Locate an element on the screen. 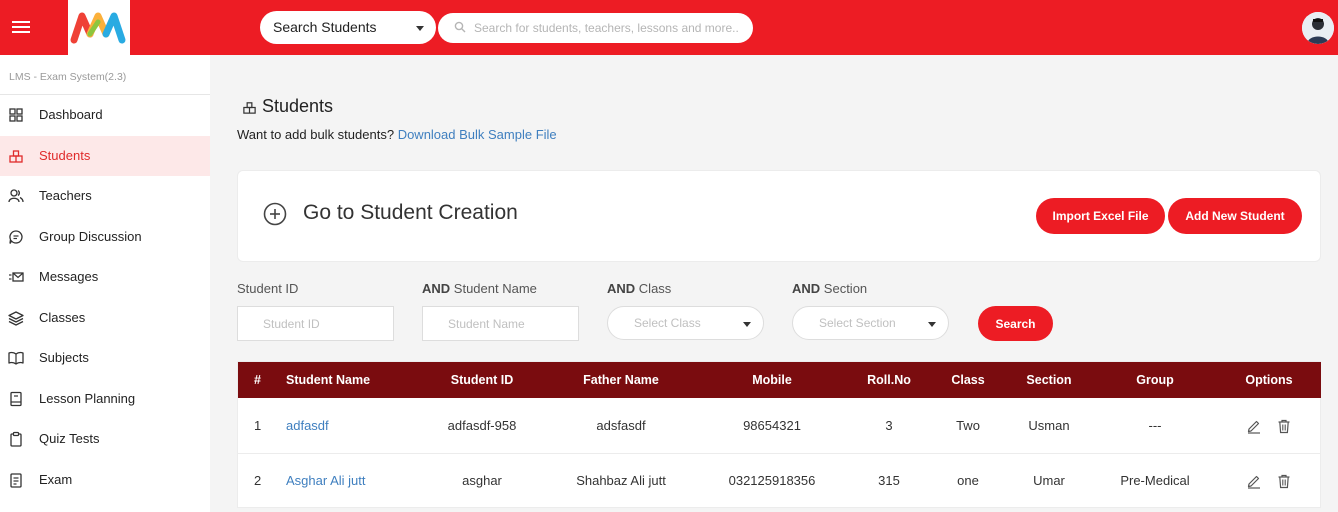 The height and width of the screenshot is (512, 1338). cell-father-name: adsfasdf is located at coordinates (621, 425).